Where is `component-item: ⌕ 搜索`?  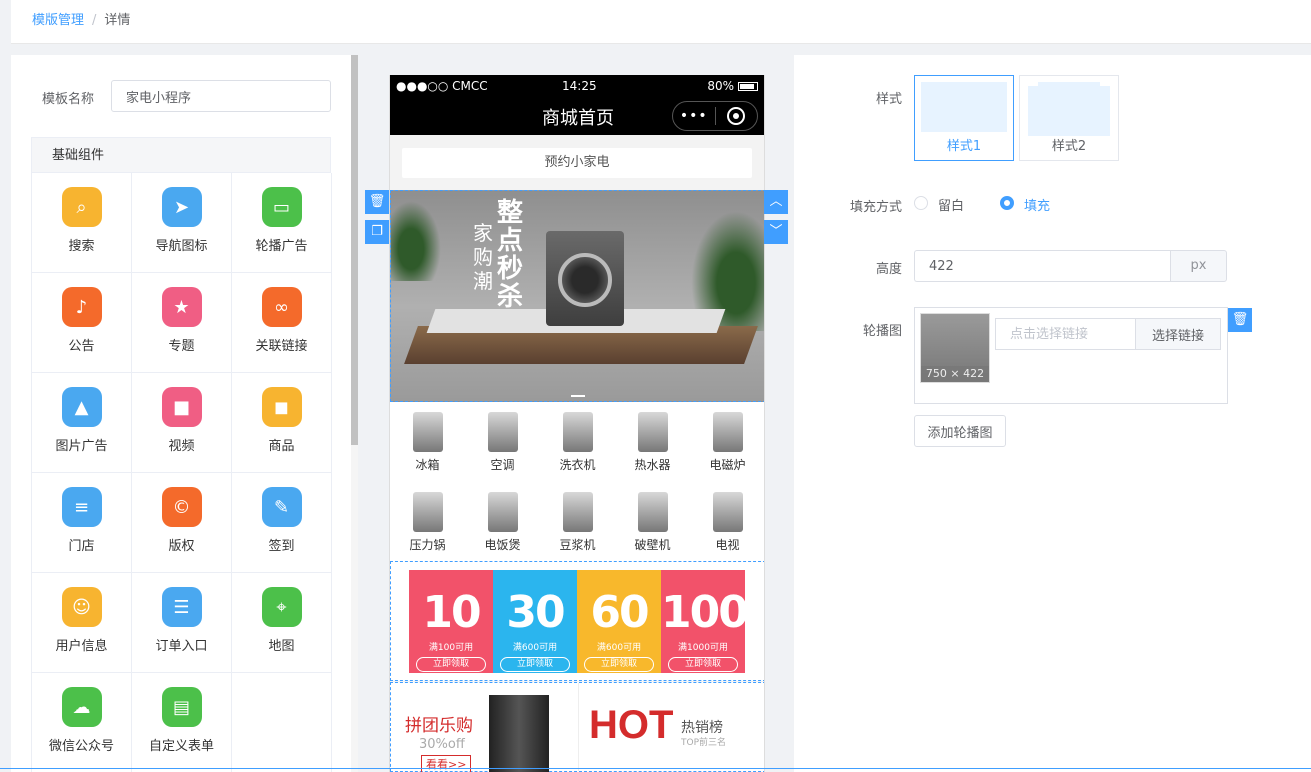
component-item: ⌕ 搜索 is located at coordinates (82, 223).